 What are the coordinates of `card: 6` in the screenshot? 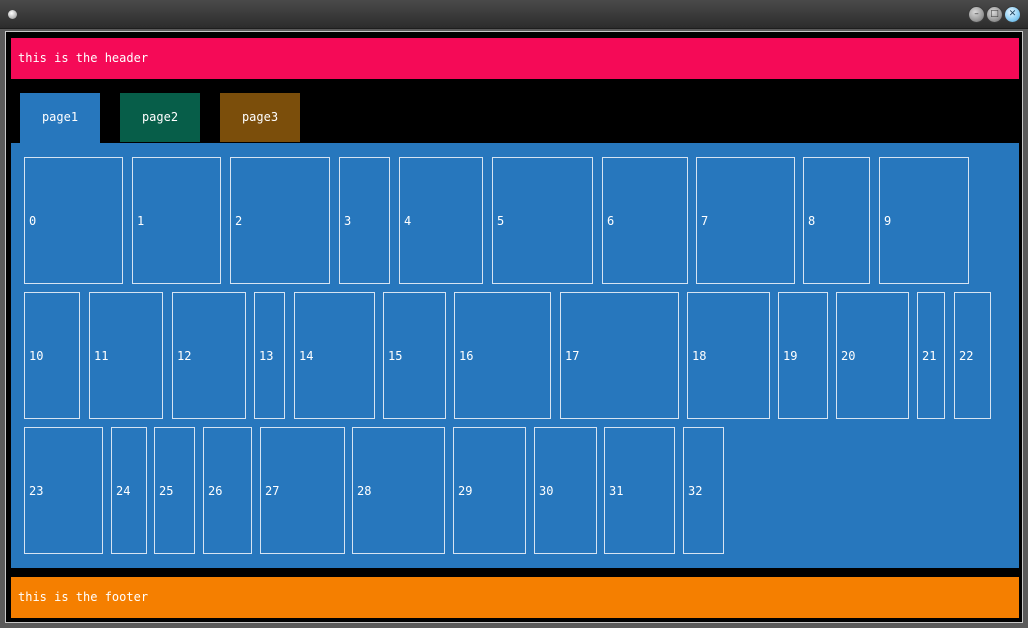 It's located at (645, 220).